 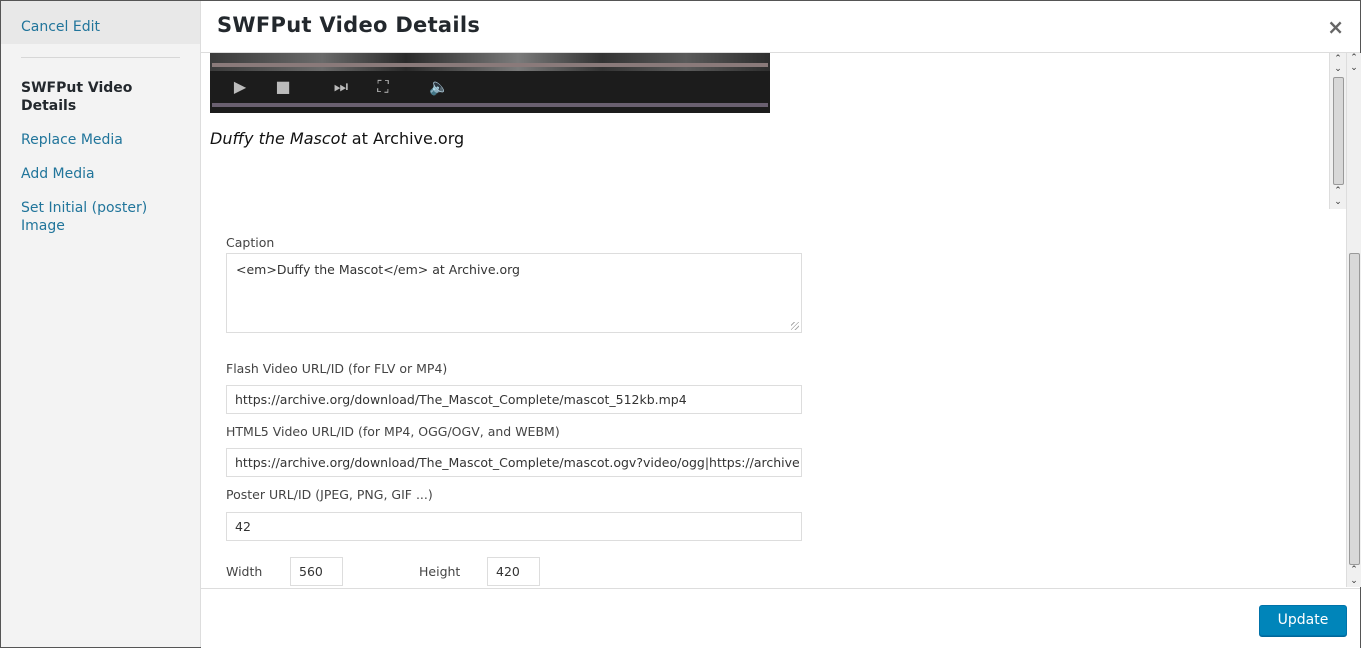 What do you see at coordinates (490, 83) in the screenshot?
I see `video-player-preview: ▶ ■ ⏭ ⛶ 🔈` at bounding box center [490, 83].